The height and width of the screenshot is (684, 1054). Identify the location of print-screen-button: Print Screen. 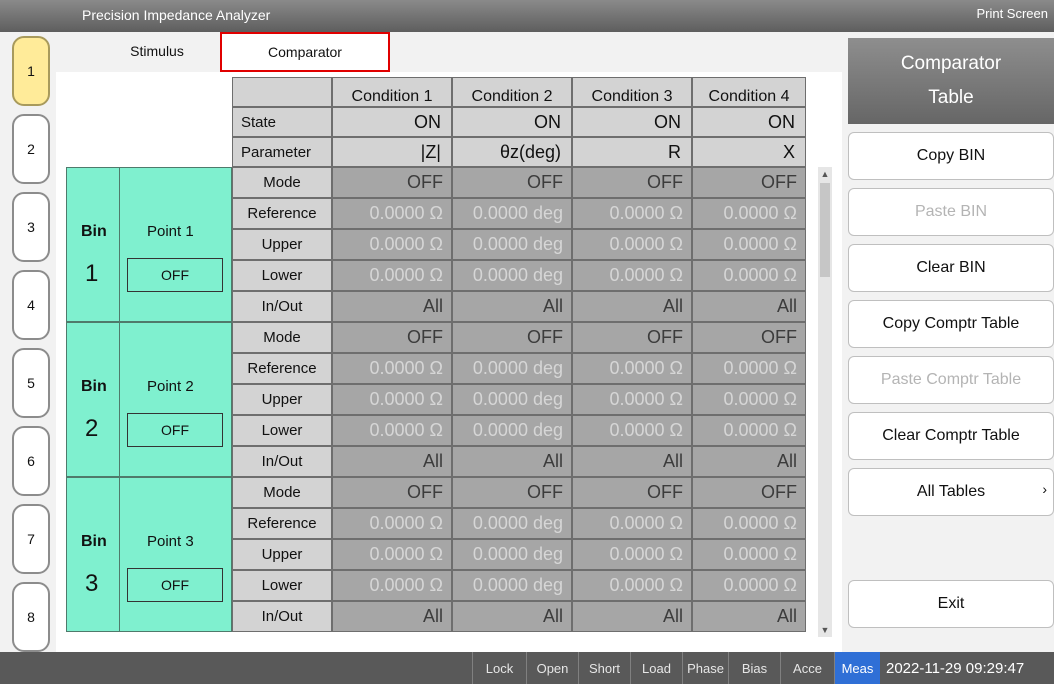
(1012, 13).